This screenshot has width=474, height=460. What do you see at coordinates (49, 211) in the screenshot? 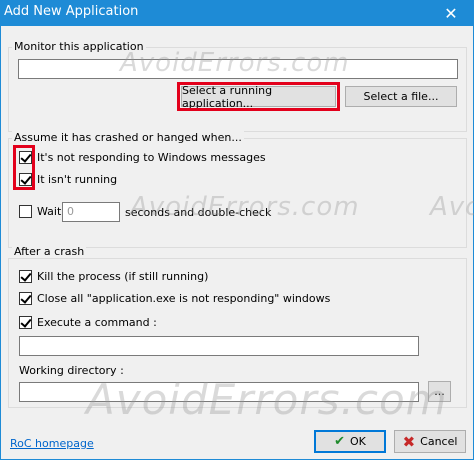
I see `wait-label: Wait` at bounding box center [49, 211].